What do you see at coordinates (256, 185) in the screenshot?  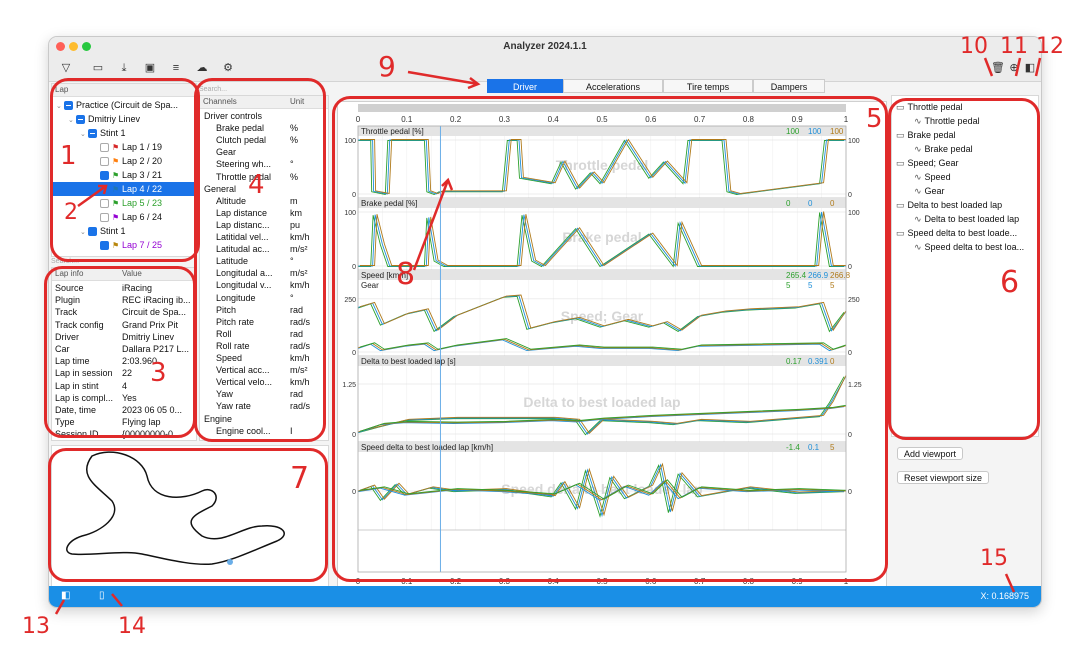 I see `annotation-4: 4` at bounding box center [256, 185].